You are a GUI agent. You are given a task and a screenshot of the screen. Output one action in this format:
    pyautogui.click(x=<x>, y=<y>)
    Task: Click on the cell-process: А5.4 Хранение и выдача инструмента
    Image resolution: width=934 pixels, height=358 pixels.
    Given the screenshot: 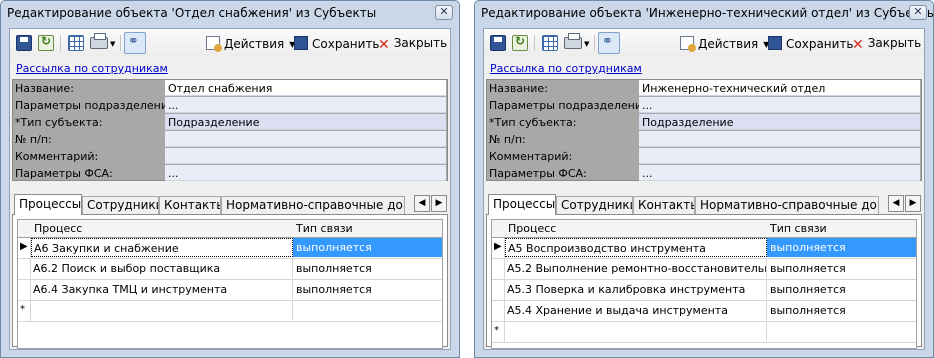 What is the action you would take?
    pyautogui.click(x=636, y=310)
    